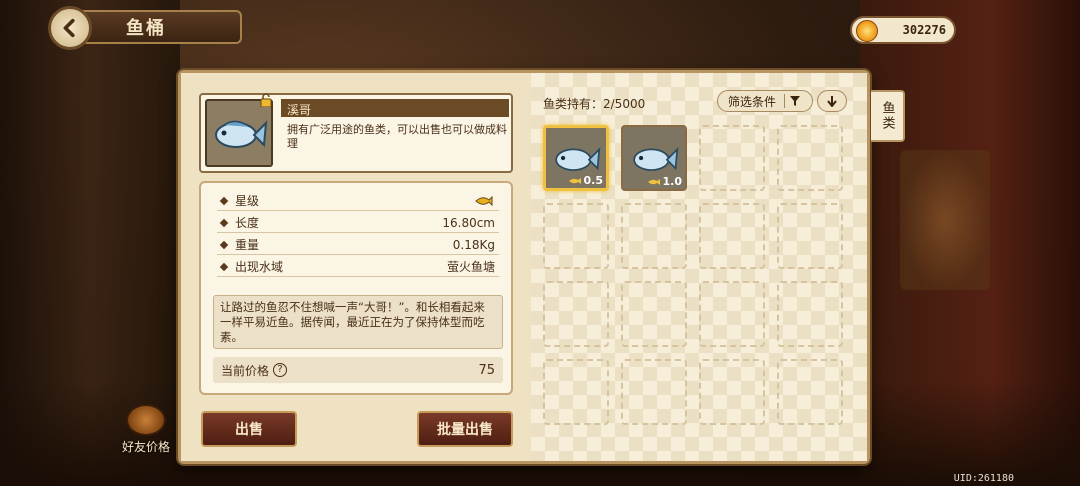  What do you see at coordinates (146, 28) in the screenshot?
I see `page-title: 鱼桶` at bounding box center [146, 28].